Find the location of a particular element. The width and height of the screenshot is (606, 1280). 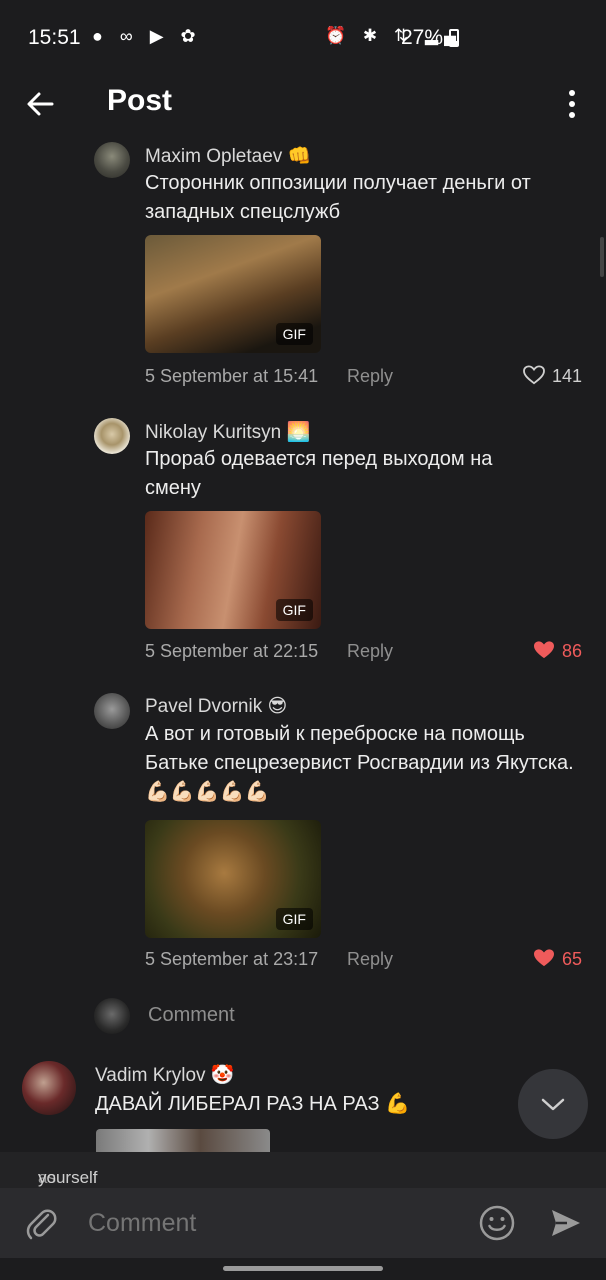

notification-icons: ● ∞ ▶ ✿ is located at coordinates (147, 36).